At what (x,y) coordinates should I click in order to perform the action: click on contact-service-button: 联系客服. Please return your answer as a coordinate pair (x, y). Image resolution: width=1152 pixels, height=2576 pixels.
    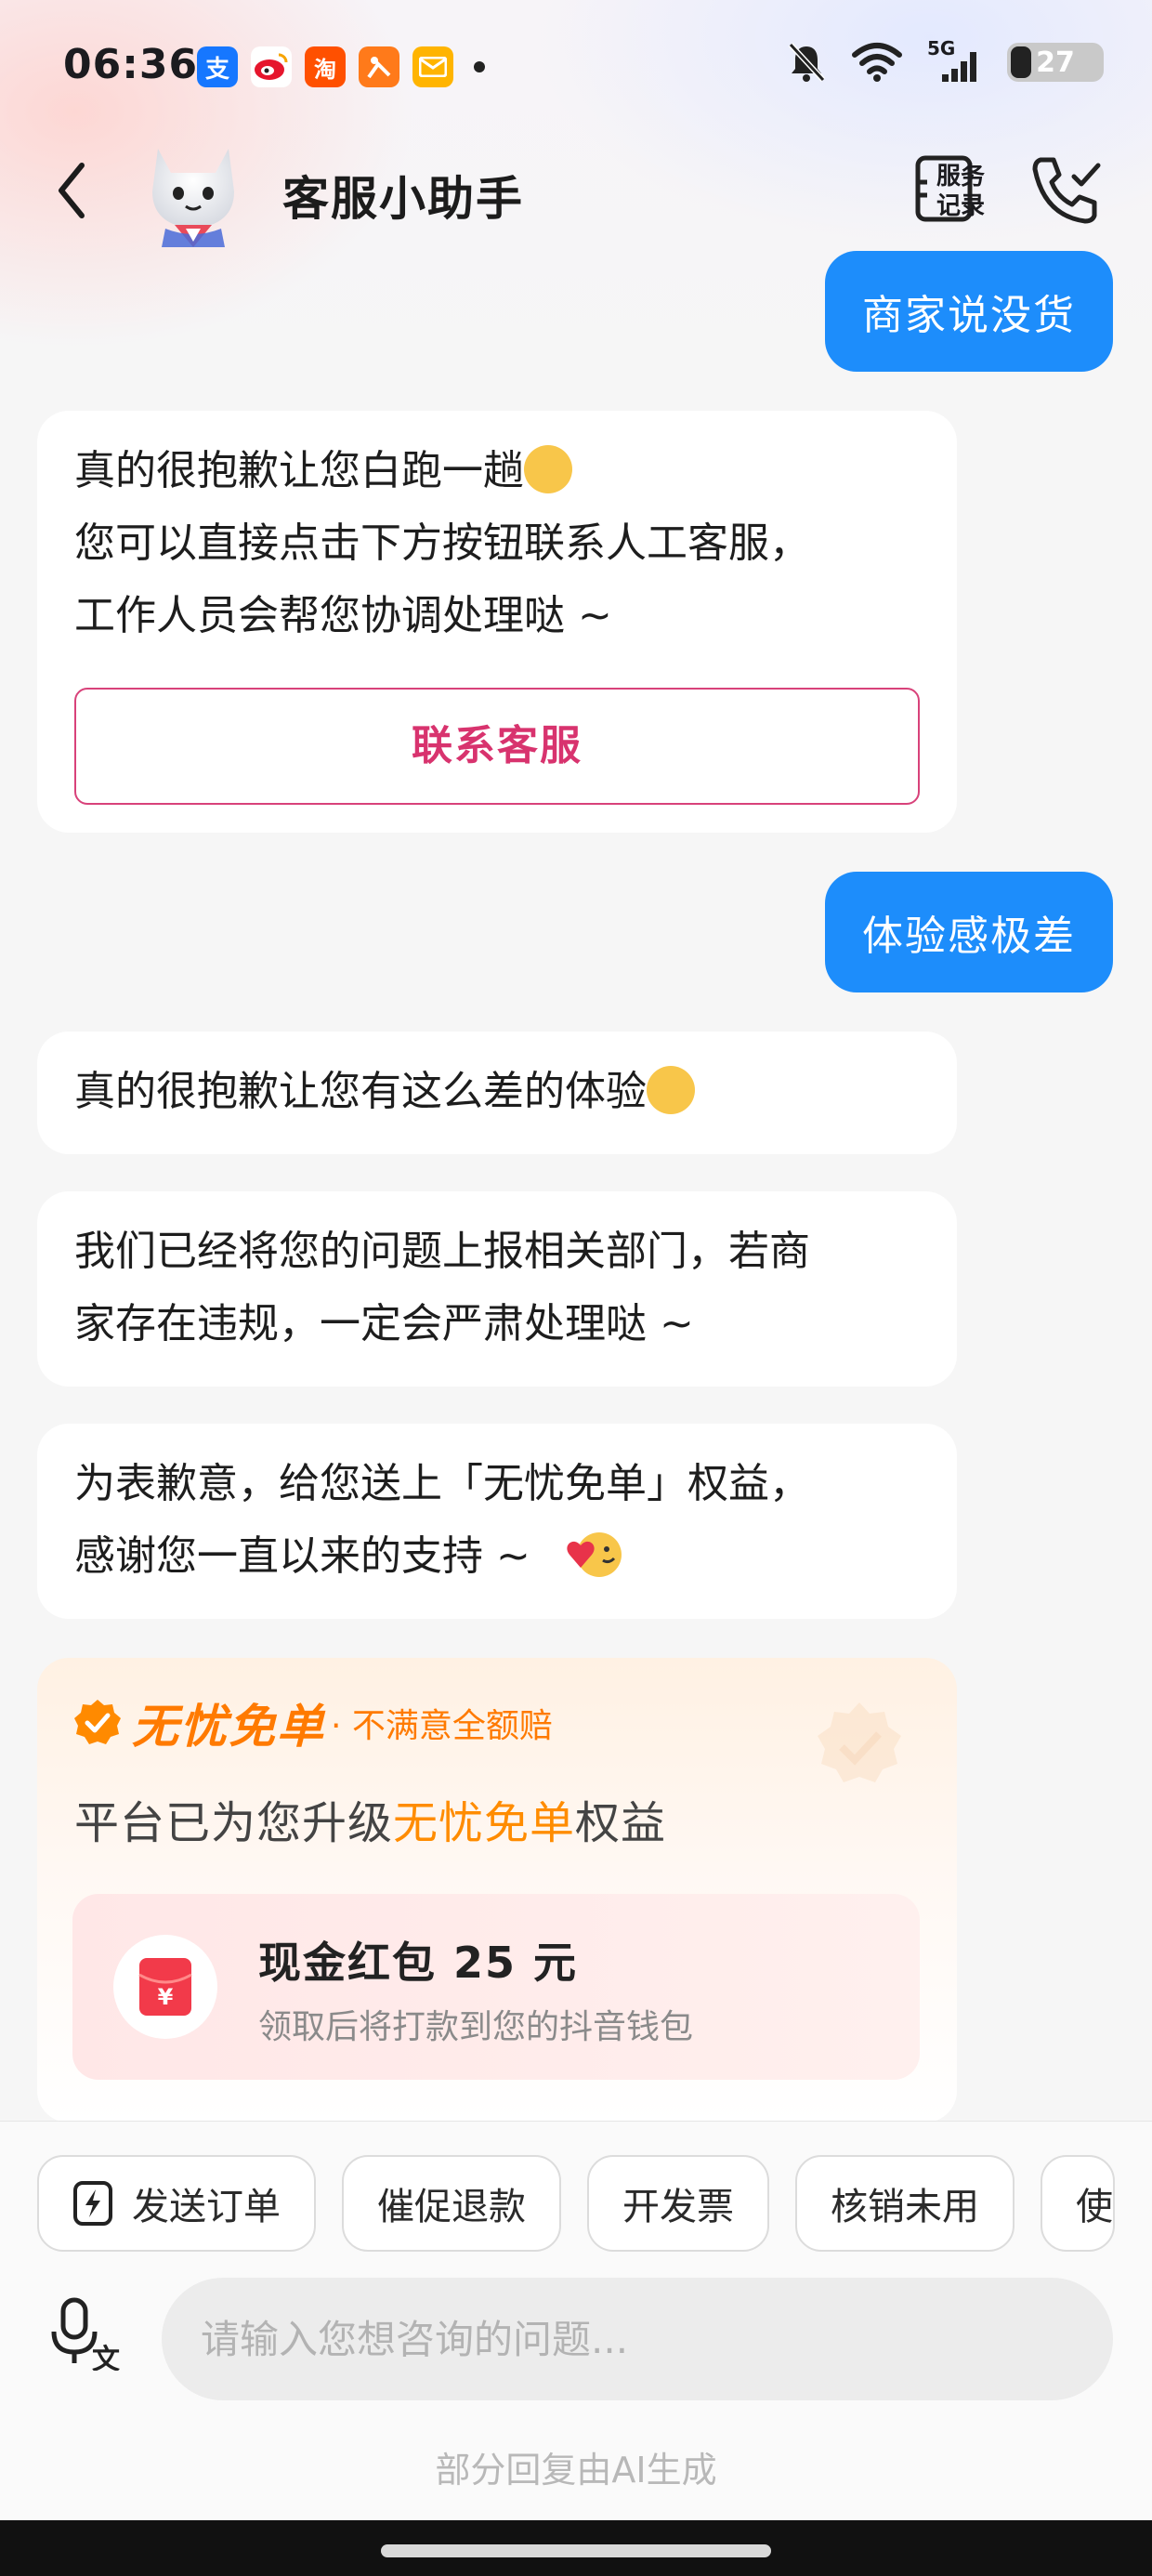
    Looking at the image, I should click on (497, 746).